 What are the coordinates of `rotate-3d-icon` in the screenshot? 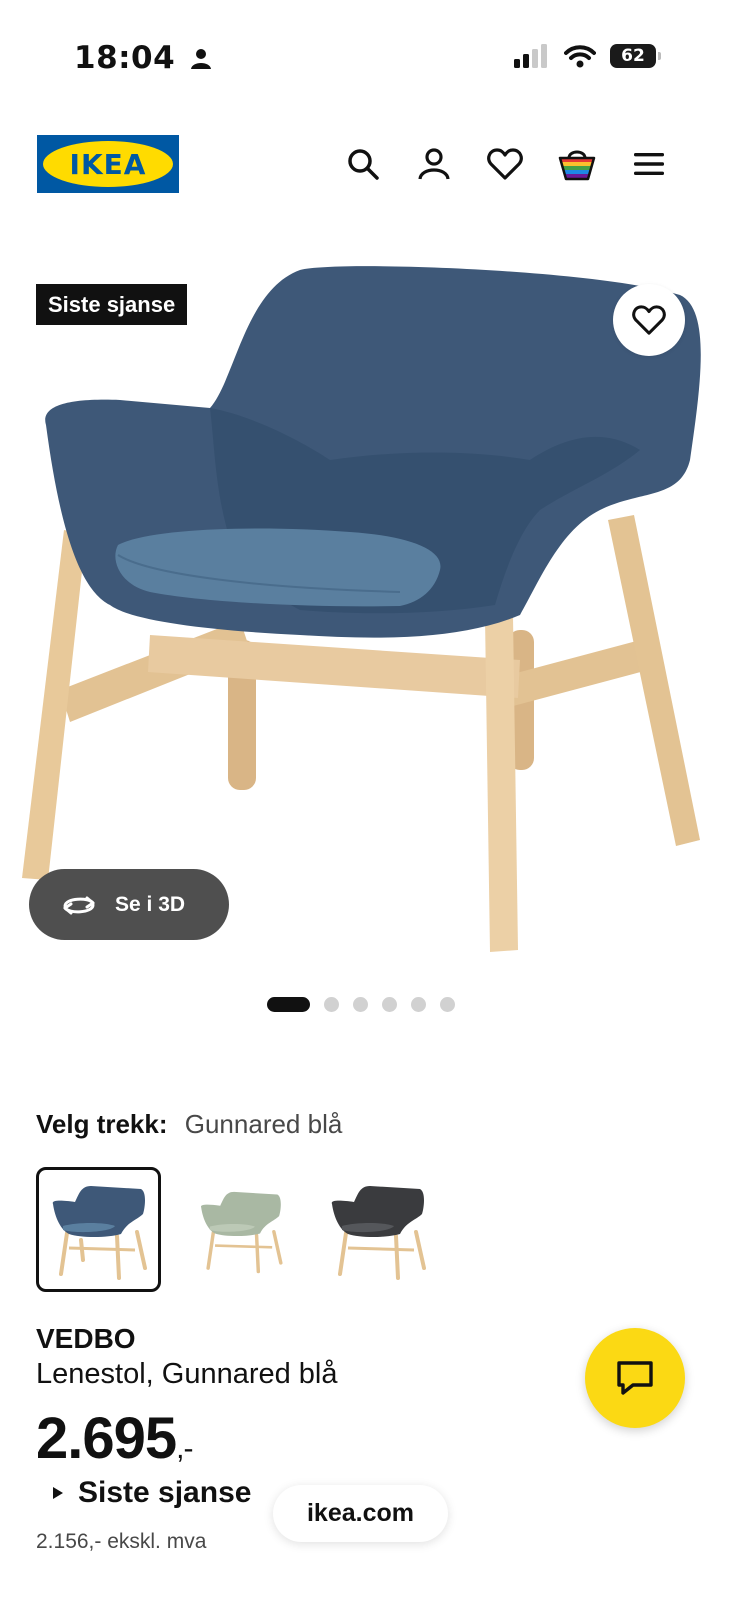 It's located at (79, 905).